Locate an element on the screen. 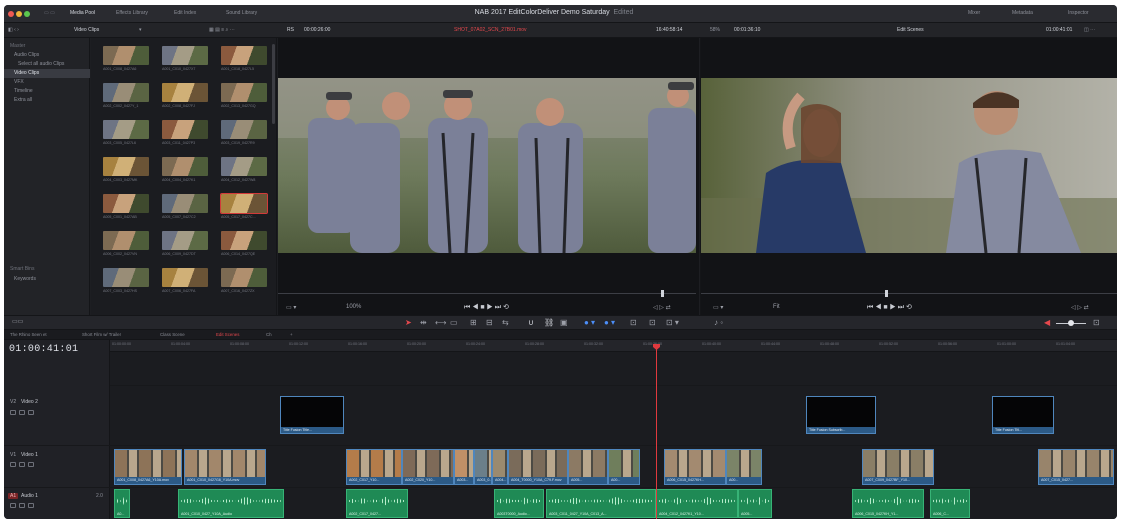  dynamic-trim-icon: ⟷ is located at coordinates (440, 323).